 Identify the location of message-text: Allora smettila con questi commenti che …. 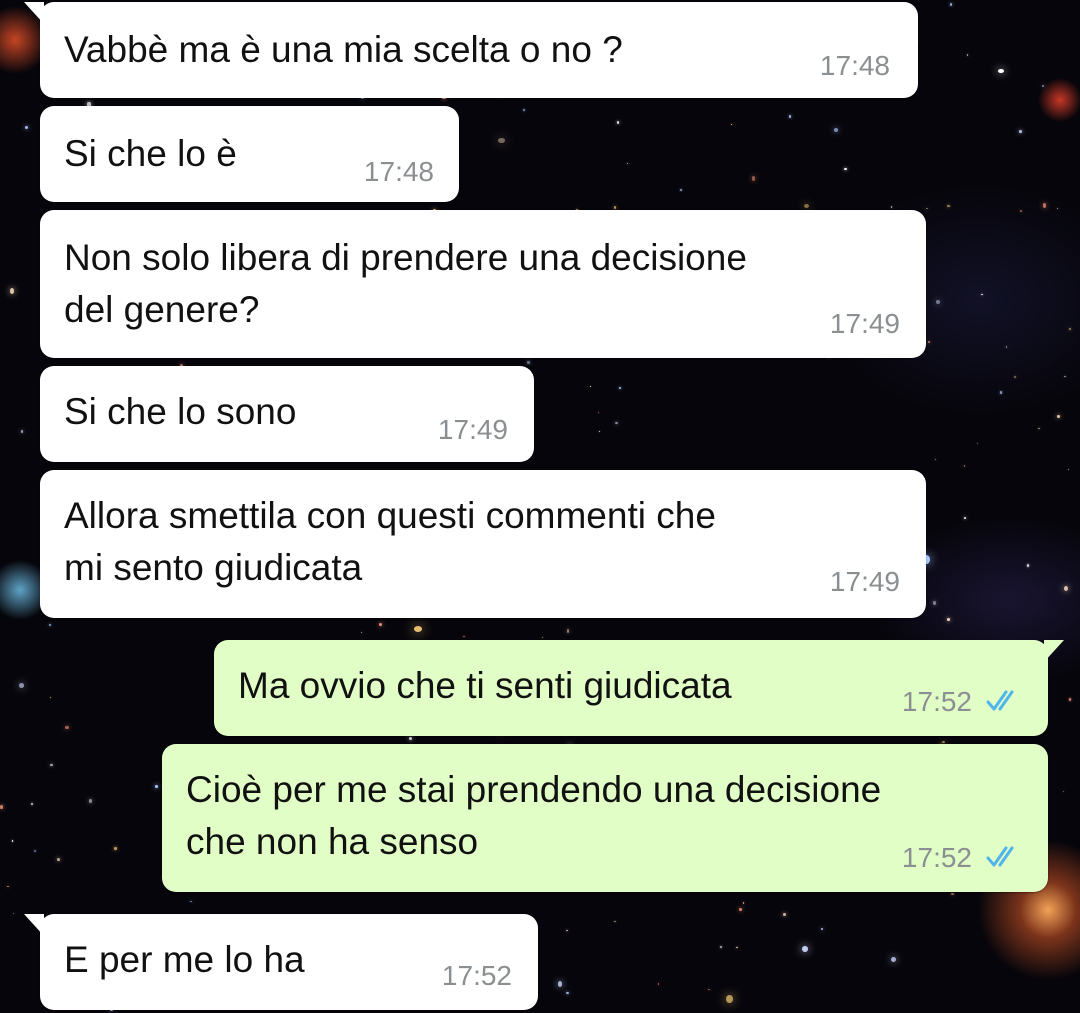
(390, 541).